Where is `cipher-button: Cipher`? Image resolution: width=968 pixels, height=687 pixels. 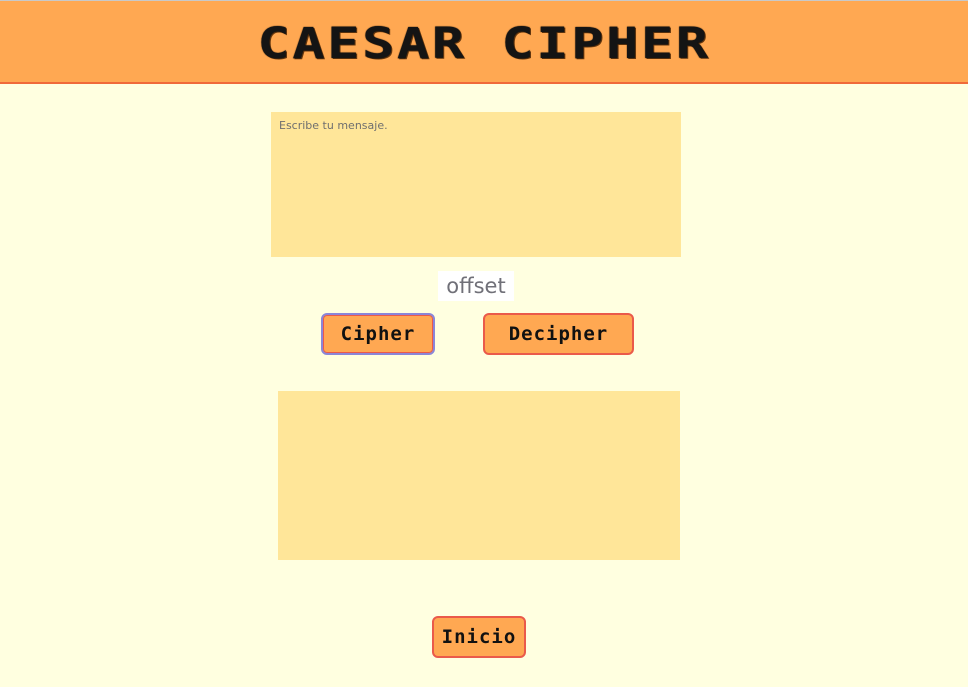
cipher-button: Cipher is located at coordinates (378, 334).